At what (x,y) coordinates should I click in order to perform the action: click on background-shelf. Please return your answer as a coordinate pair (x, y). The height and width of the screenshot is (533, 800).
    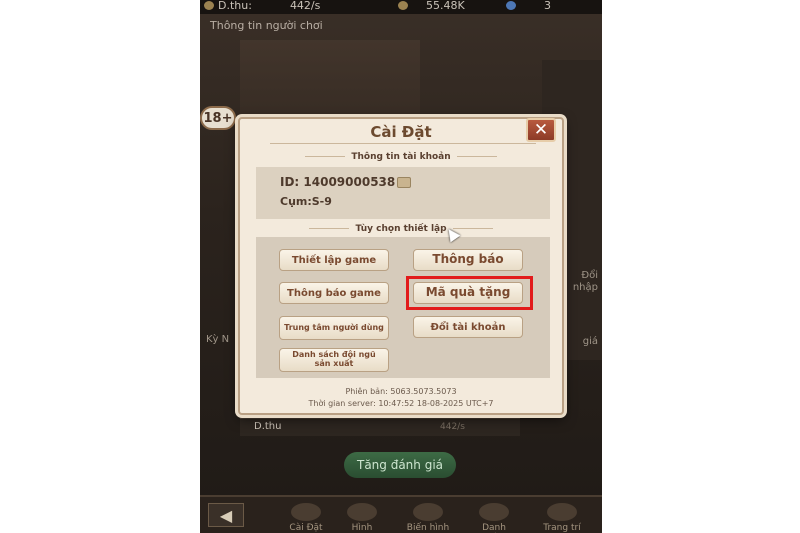
    Looking at the image, I should click on (330, 80).